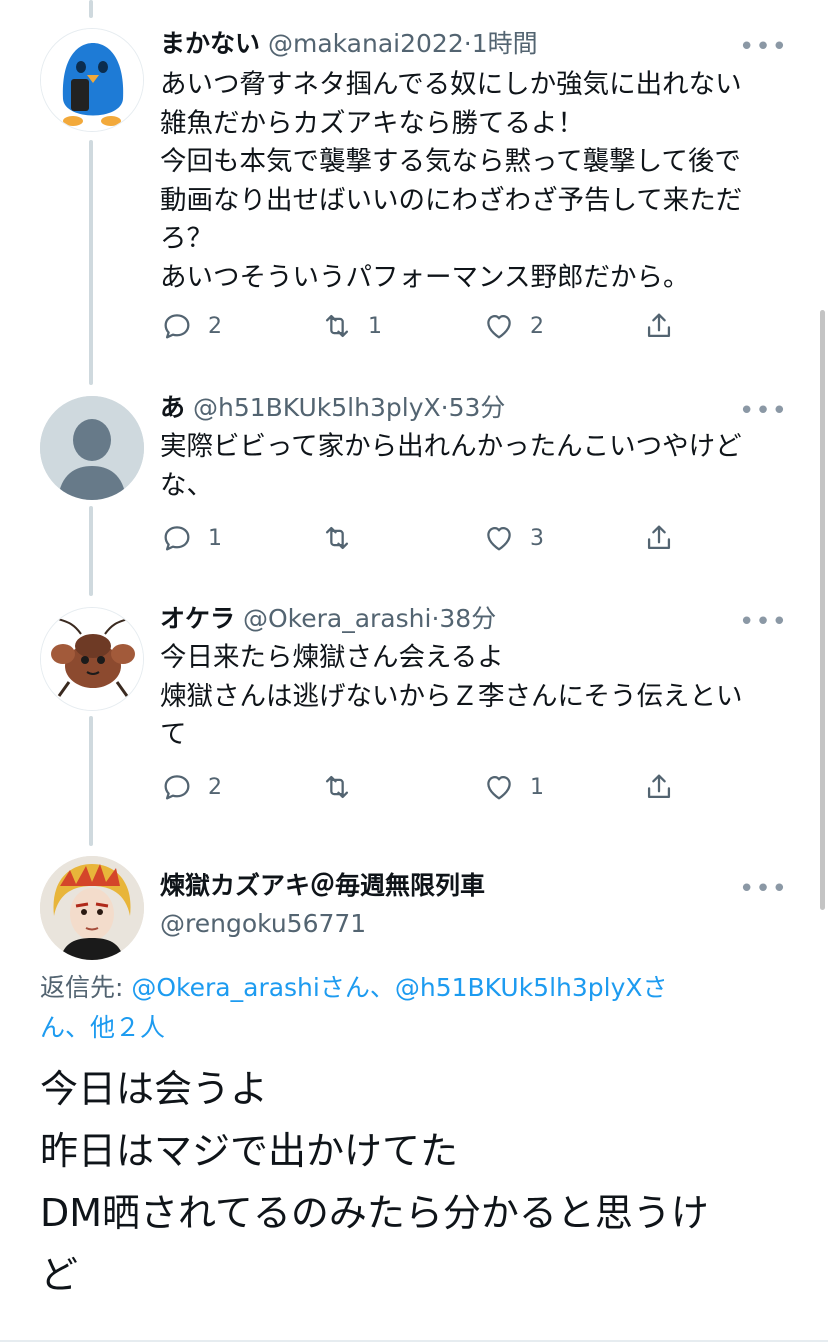  I want to click on display-name: あ, so click(172, 407).